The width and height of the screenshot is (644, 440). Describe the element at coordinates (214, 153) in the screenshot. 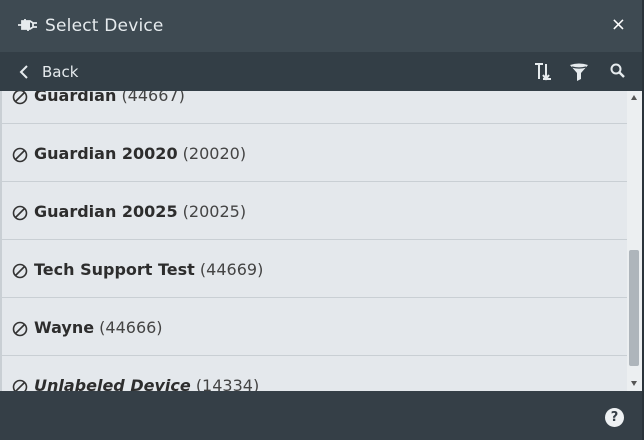

I see `device-id: (20020)` at that location.